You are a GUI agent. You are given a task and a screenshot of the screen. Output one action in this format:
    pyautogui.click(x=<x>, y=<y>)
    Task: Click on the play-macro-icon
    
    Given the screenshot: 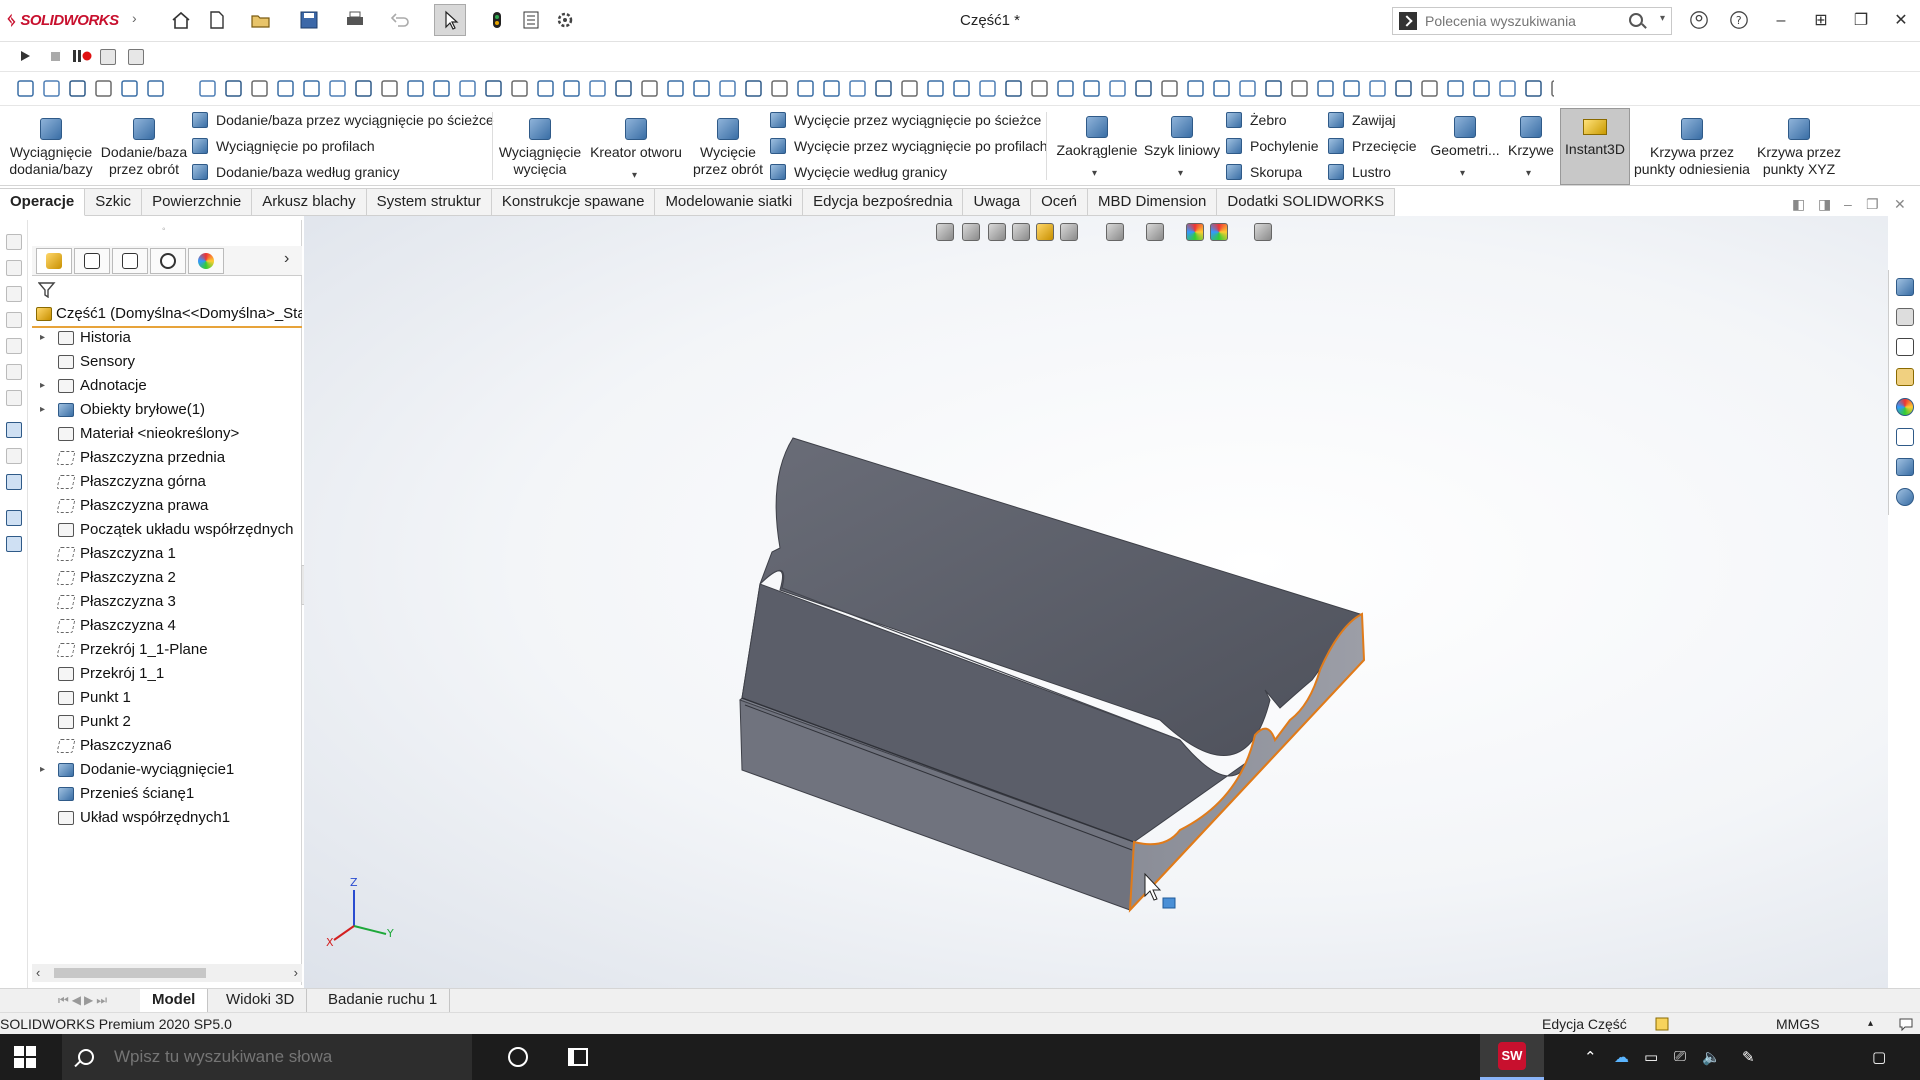 What is the action you would take?
    pyautogui.click(x=25, y=56)
    